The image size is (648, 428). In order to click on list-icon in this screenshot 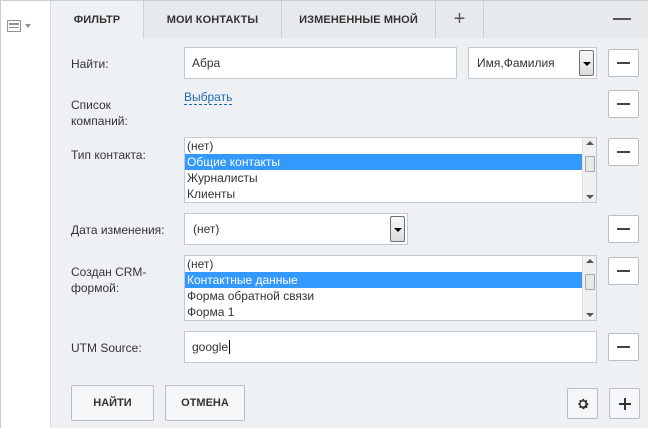, I will do `click(14, 26)`.